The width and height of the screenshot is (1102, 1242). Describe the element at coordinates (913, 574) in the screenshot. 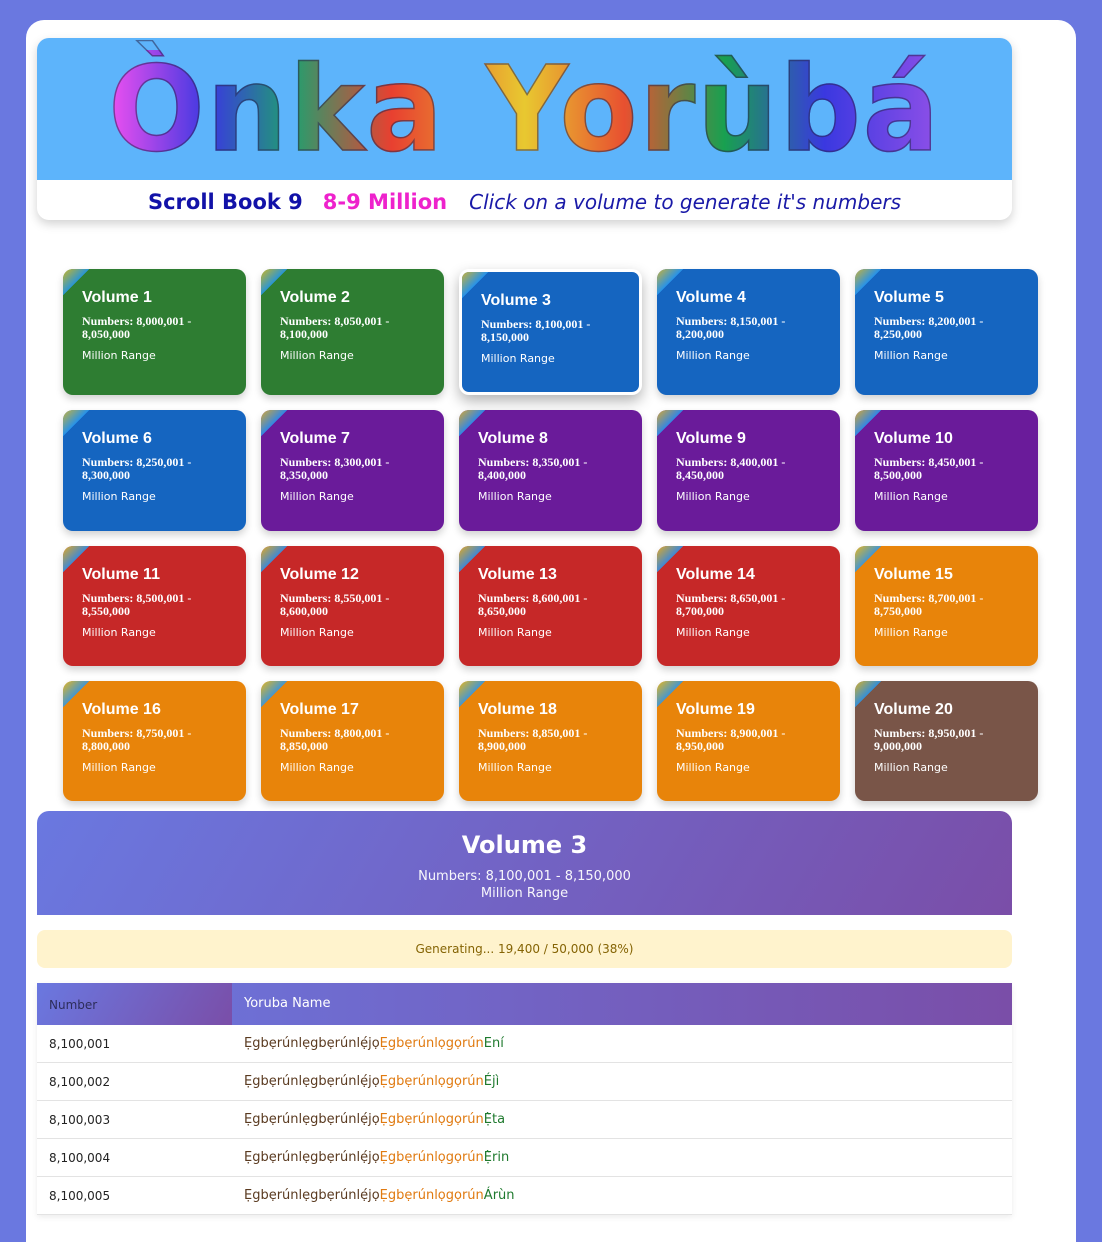

I see `volume-title: Volume 15` at that location.